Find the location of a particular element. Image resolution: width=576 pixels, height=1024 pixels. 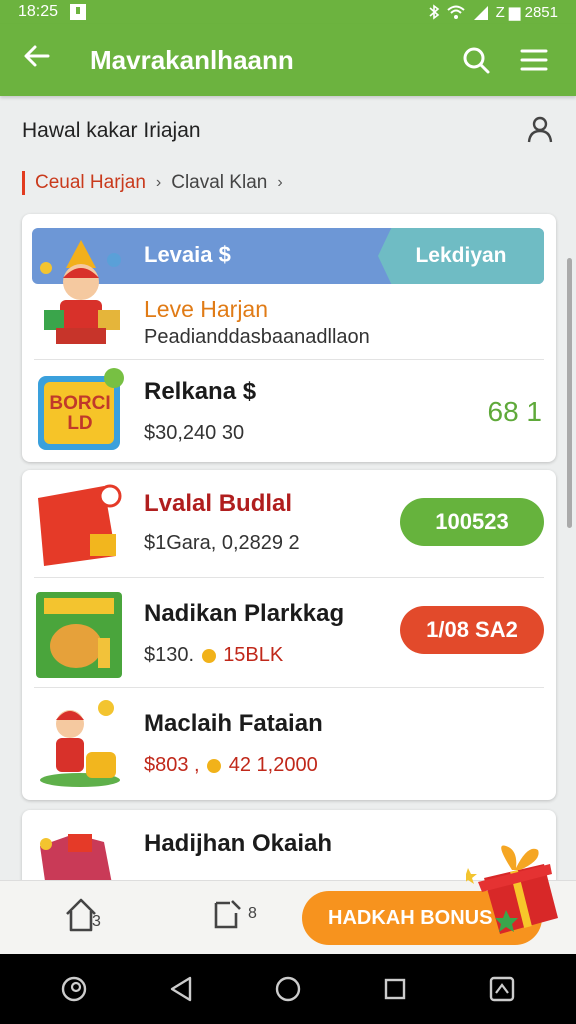

menu-button is located at coordinates (534, 60).